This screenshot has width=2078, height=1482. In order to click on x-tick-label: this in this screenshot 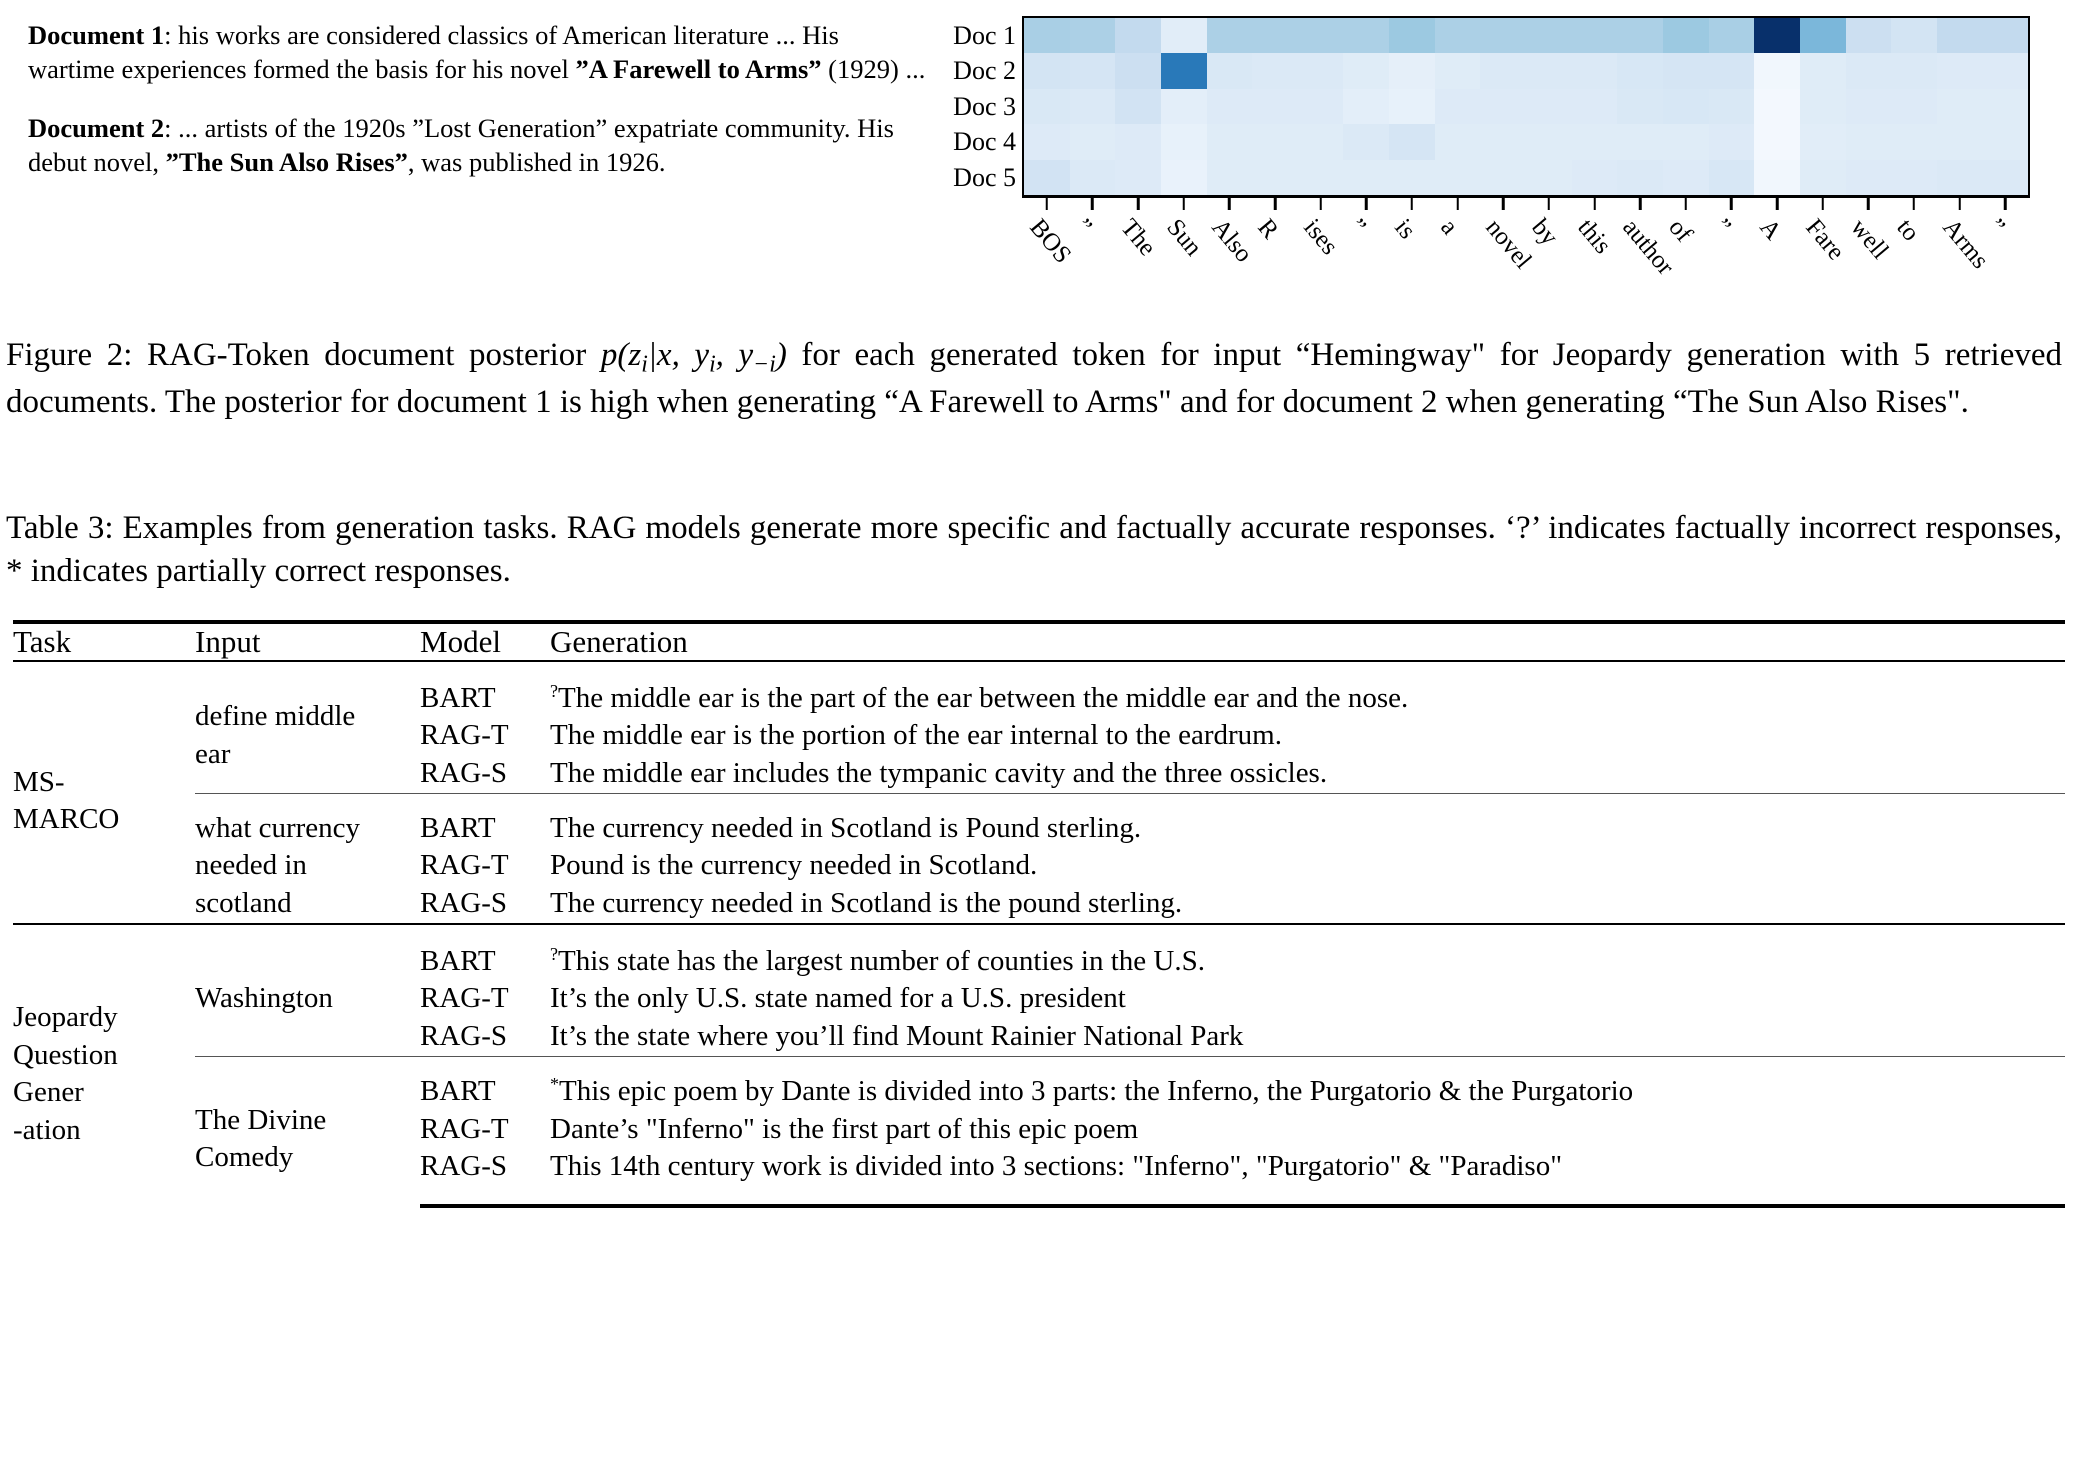, I will do `click(1593, 236)`.